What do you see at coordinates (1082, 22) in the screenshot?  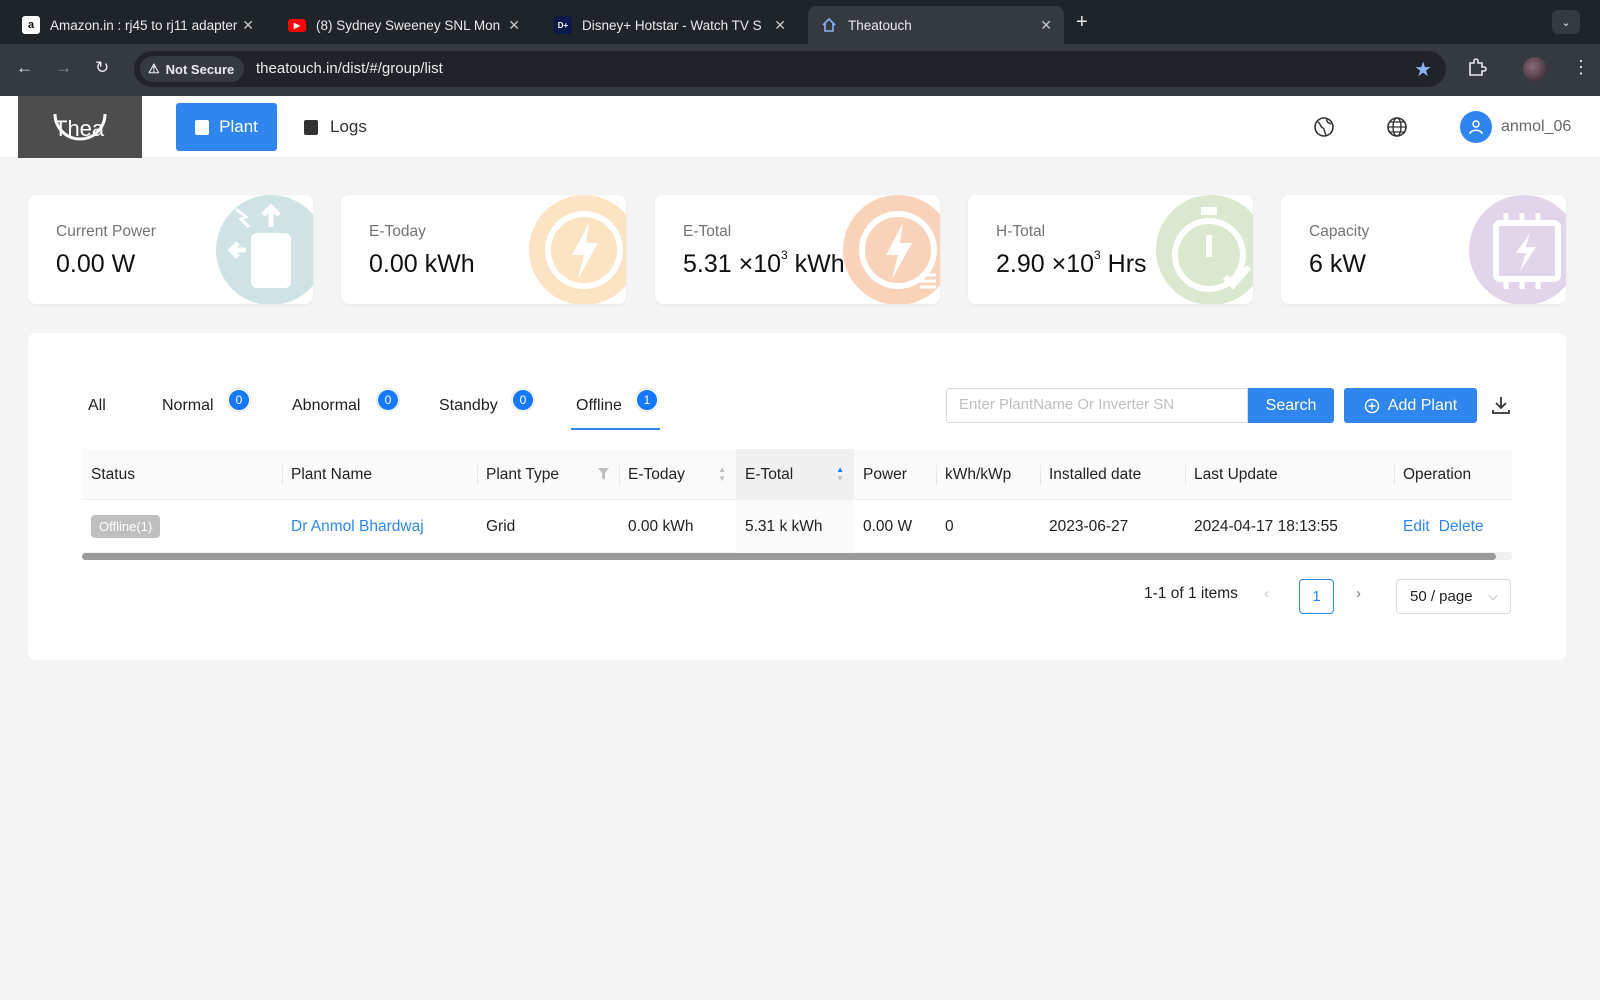 I see `new-tab-button: +` at bounding box center [1082, 22].